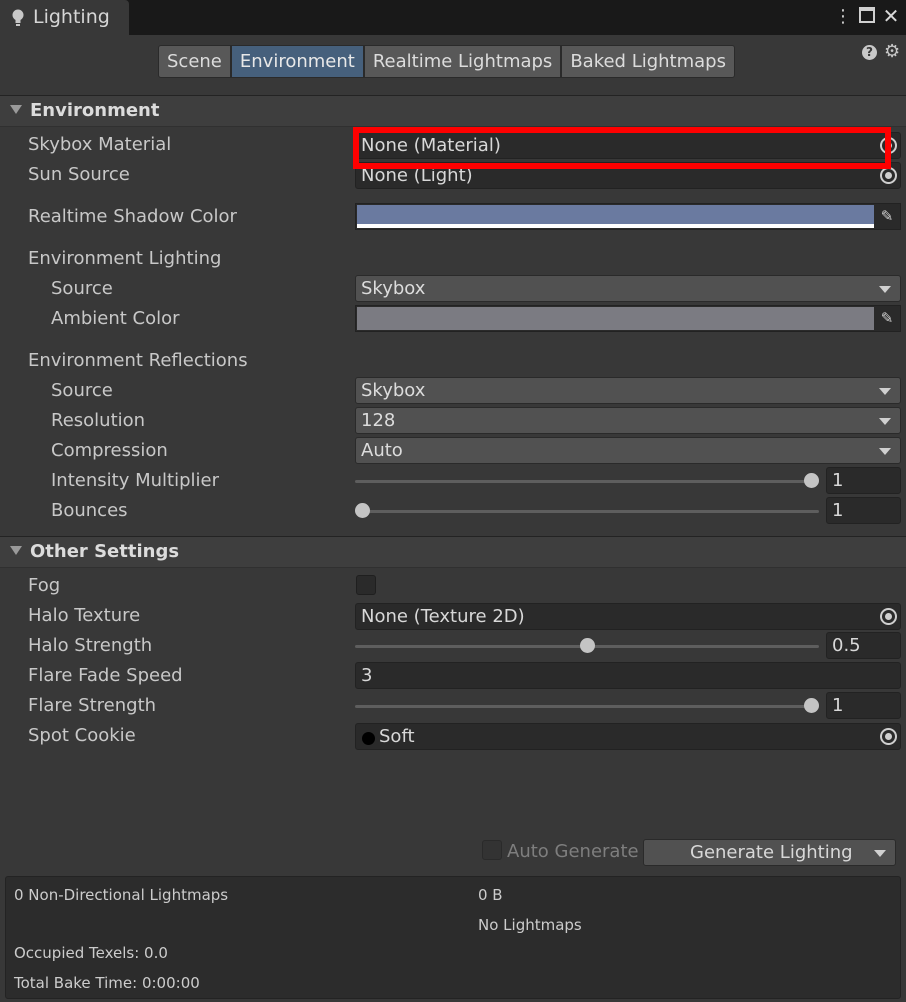 The height and width of the screenshot is (1002, 906). Describe the element at coordinates (869, 52) in the screenshot. I see `help-icon: ?` at that location.